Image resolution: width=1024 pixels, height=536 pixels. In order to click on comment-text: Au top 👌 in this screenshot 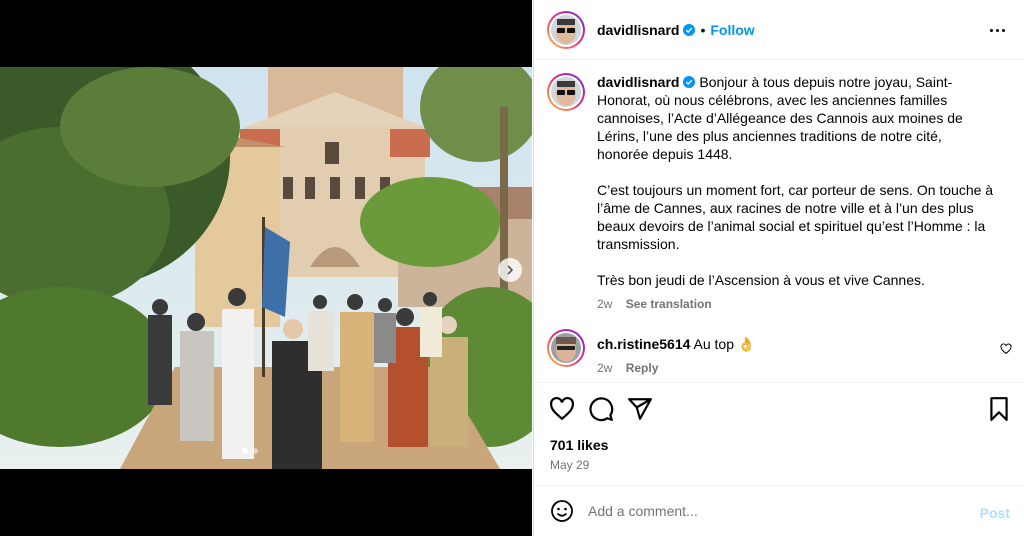, I will do `click(724, 344)`.